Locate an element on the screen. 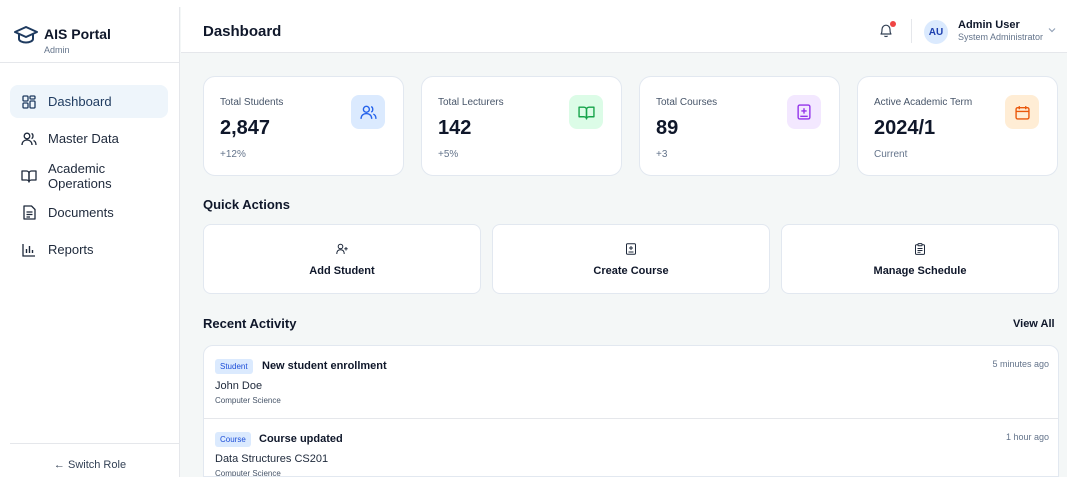 The image size is (1067, 477). stat-card-total-courses: Total Courses 89 +3 is located at coordinates (739, 126).